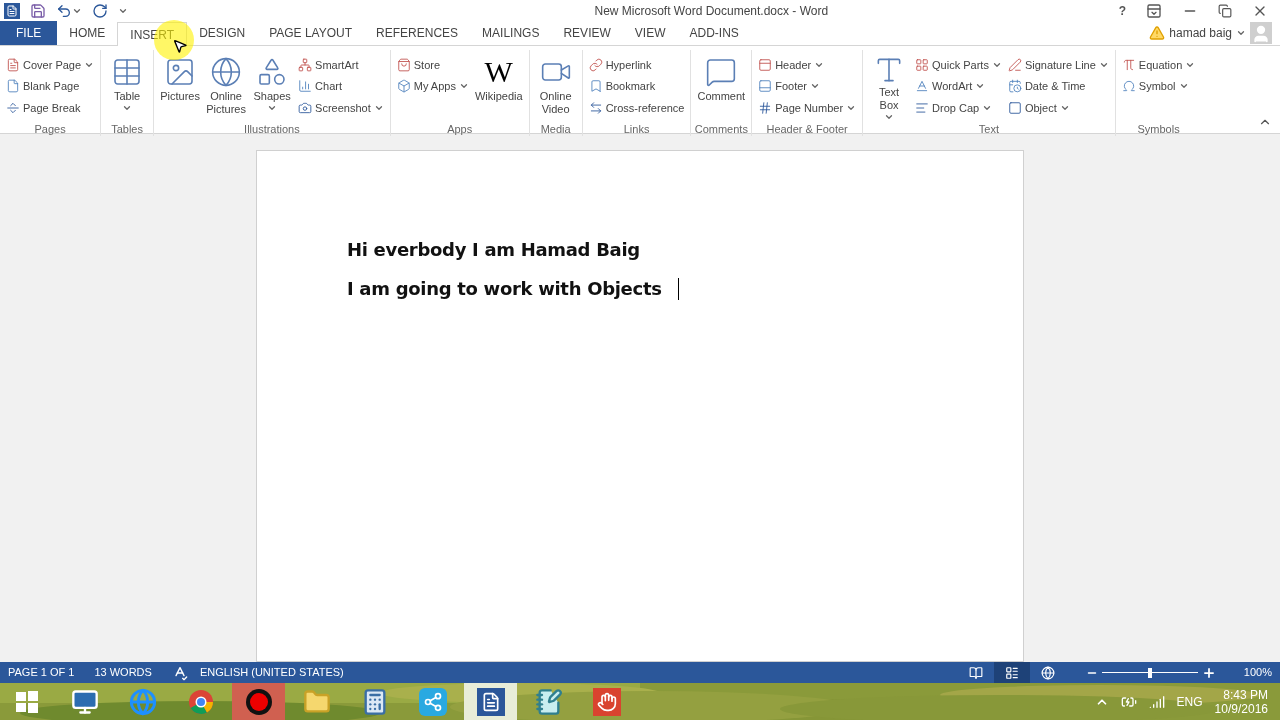 The width and height of the screenshot is (1280, 720). I want to click on ribbon-tab: REFERENCES, so click(417, 33).